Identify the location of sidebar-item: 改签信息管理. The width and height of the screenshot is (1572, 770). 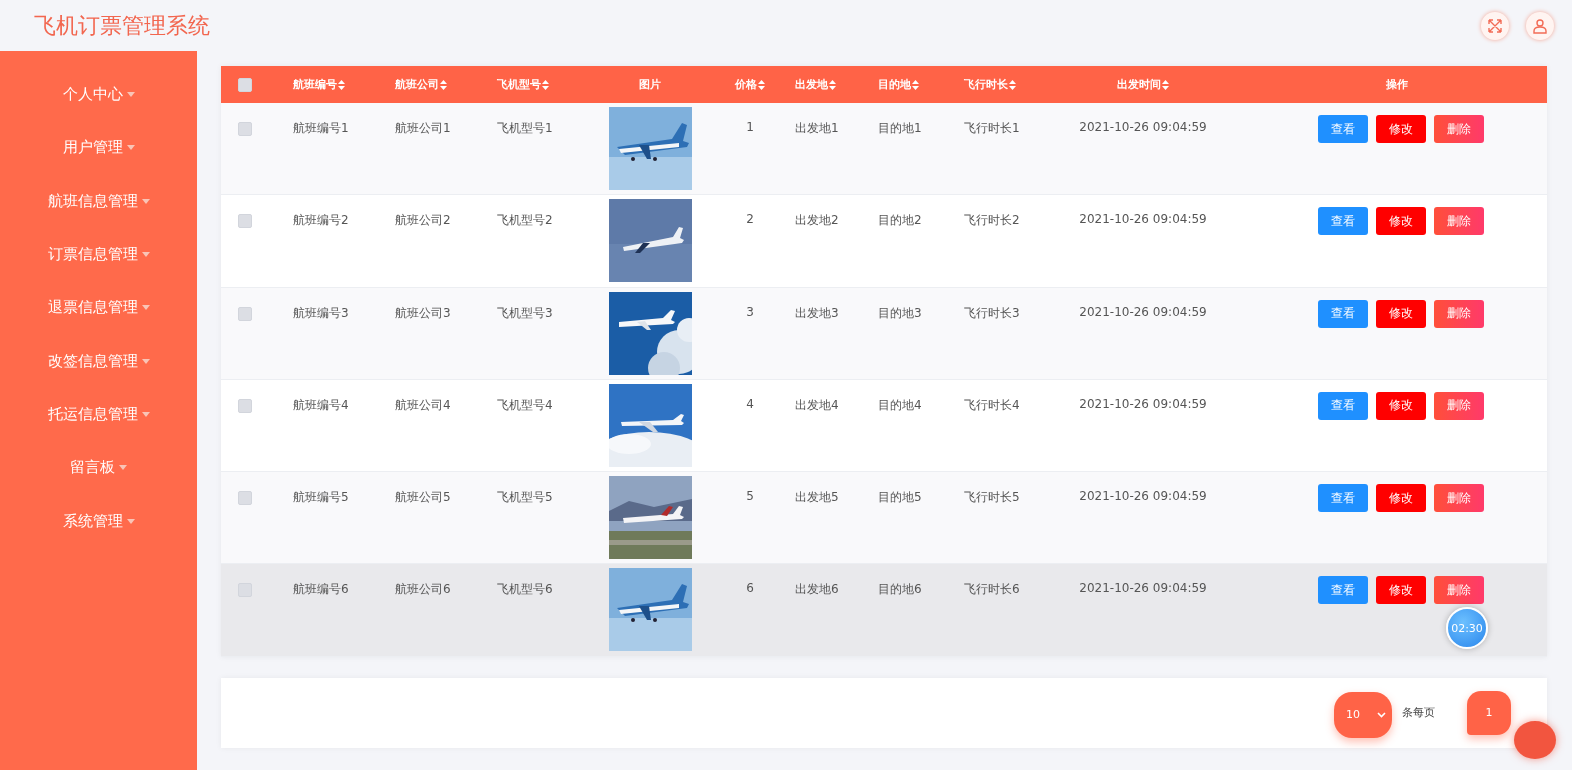
(98, 361).